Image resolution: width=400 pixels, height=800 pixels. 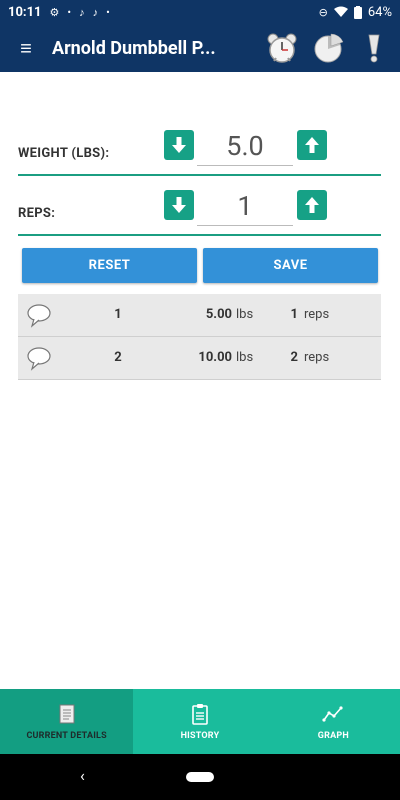 I want to click on status-bar: 10:11 ⚙ • ♪ ♪ • ⊖ 64%, so click(x=200, y=12).